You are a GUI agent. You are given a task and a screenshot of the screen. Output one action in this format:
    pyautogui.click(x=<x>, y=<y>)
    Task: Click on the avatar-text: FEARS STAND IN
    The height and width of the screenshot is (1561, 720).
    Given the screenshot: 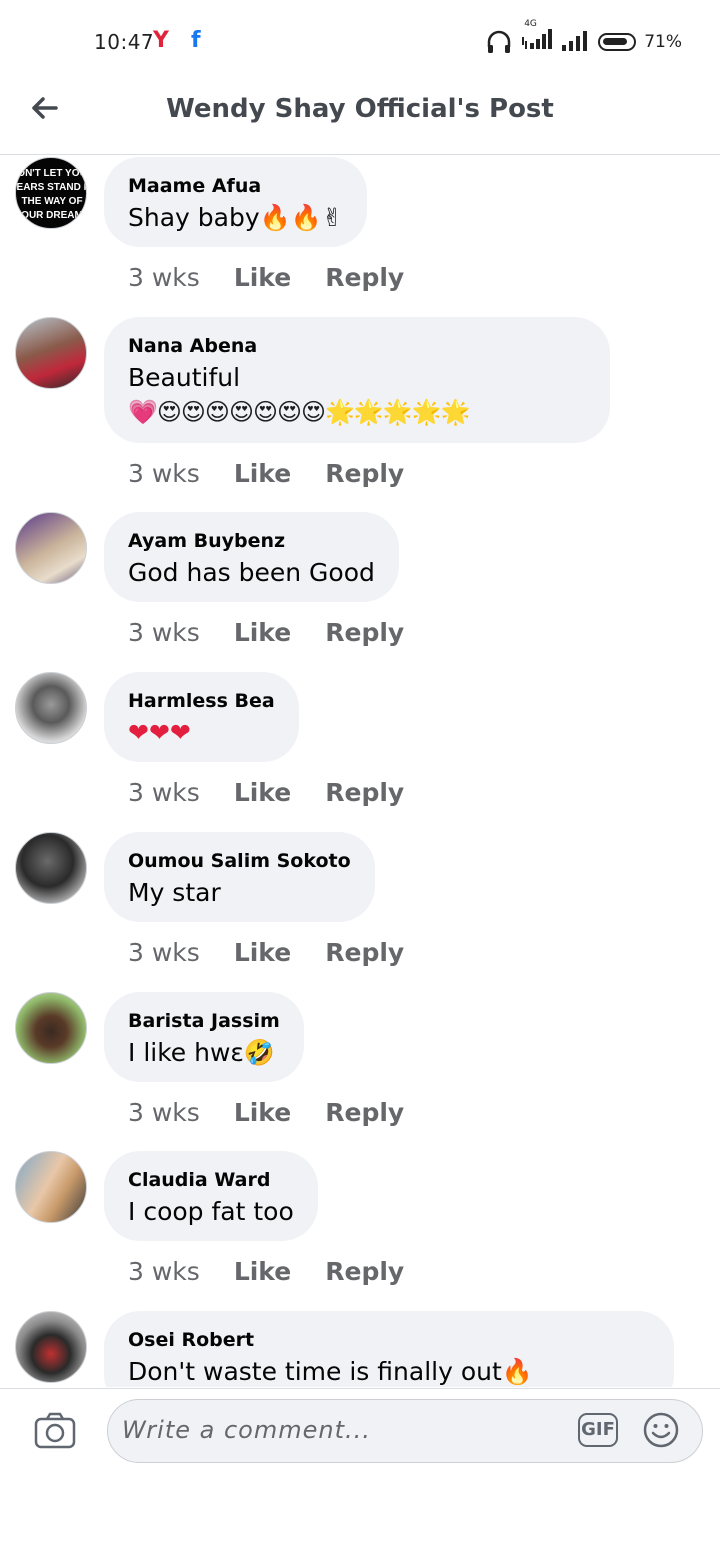 What is the action you would take?
    pyautogui.click(x=51, y=187)
    